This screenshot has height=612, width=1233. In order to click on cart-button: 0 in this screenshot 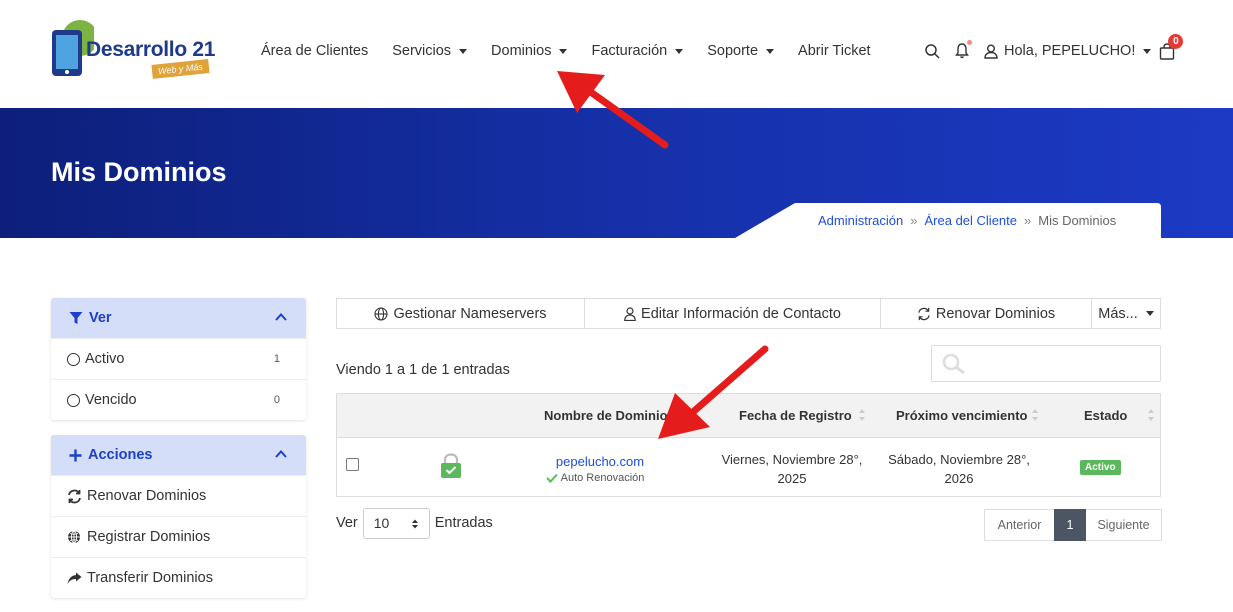, I will do `click(1171, 47)`.